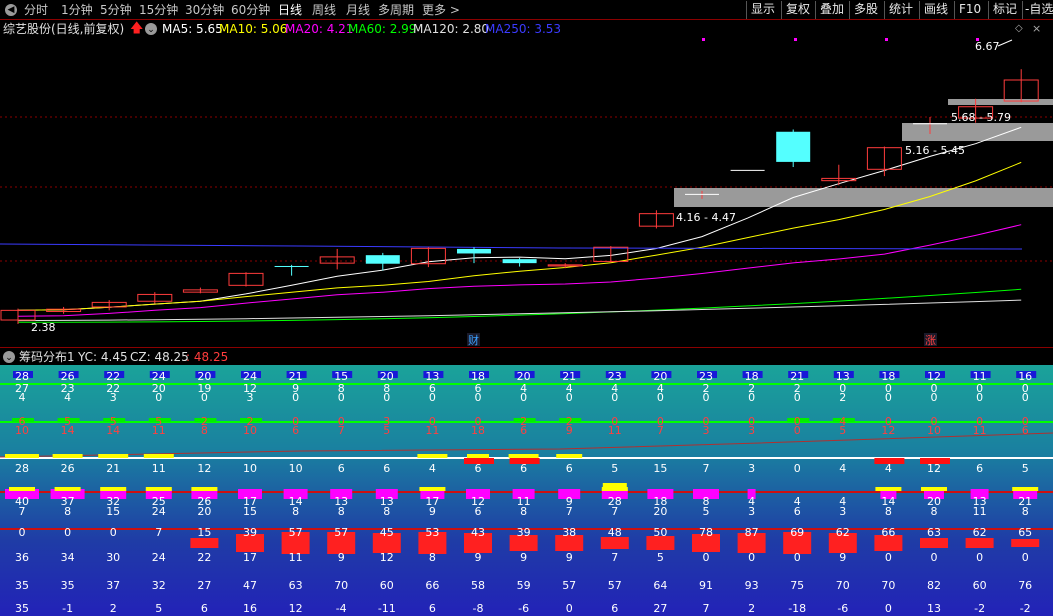 This screenshot has height=616, width=1053. What do you see at coordinates (158, 10) in the screenshot?
I see `tab-period-3: 15分钟` at bounding box center [158, 10].